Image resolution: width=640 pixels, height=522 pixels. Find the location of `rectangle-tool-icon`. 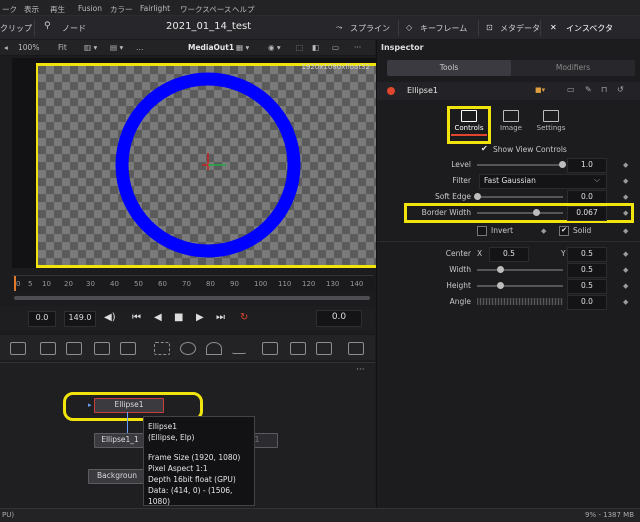

rectangle-tool-icon is located at coordinates (162, 348).